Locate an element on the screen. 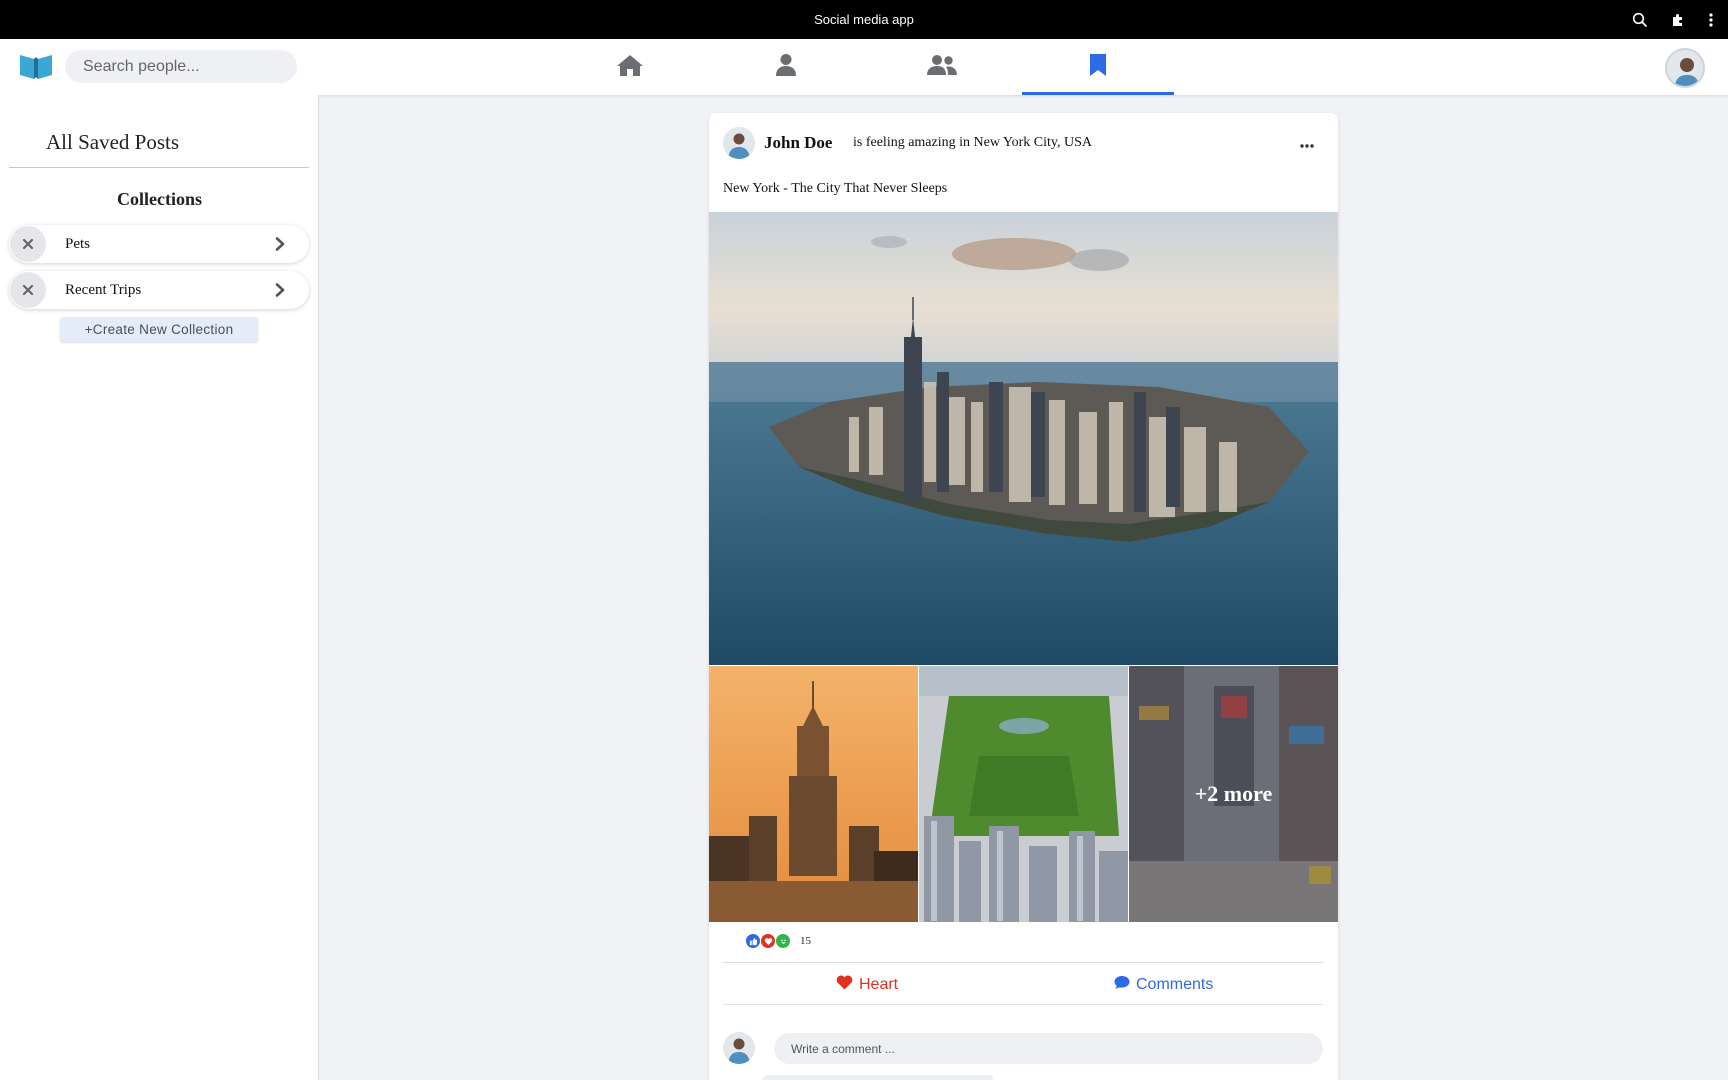  sidebar-title: All Saved Posts is located at coordinates (112, 142).